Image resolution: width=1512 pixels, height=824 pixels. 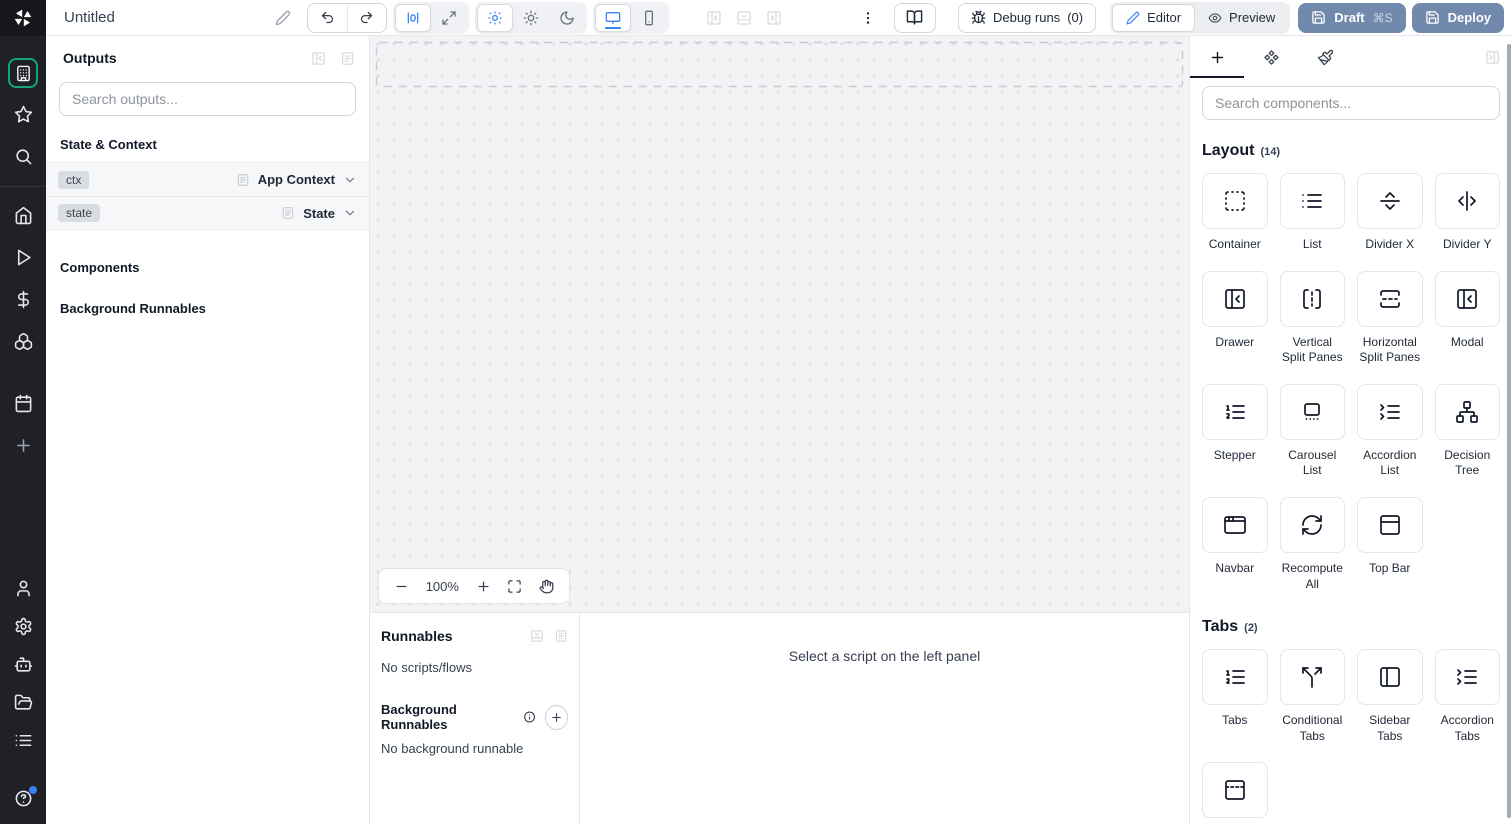 What do you see at coordinates (23, 215) in the screenshot?
I see `home-button` at bounding box center [23, 215].